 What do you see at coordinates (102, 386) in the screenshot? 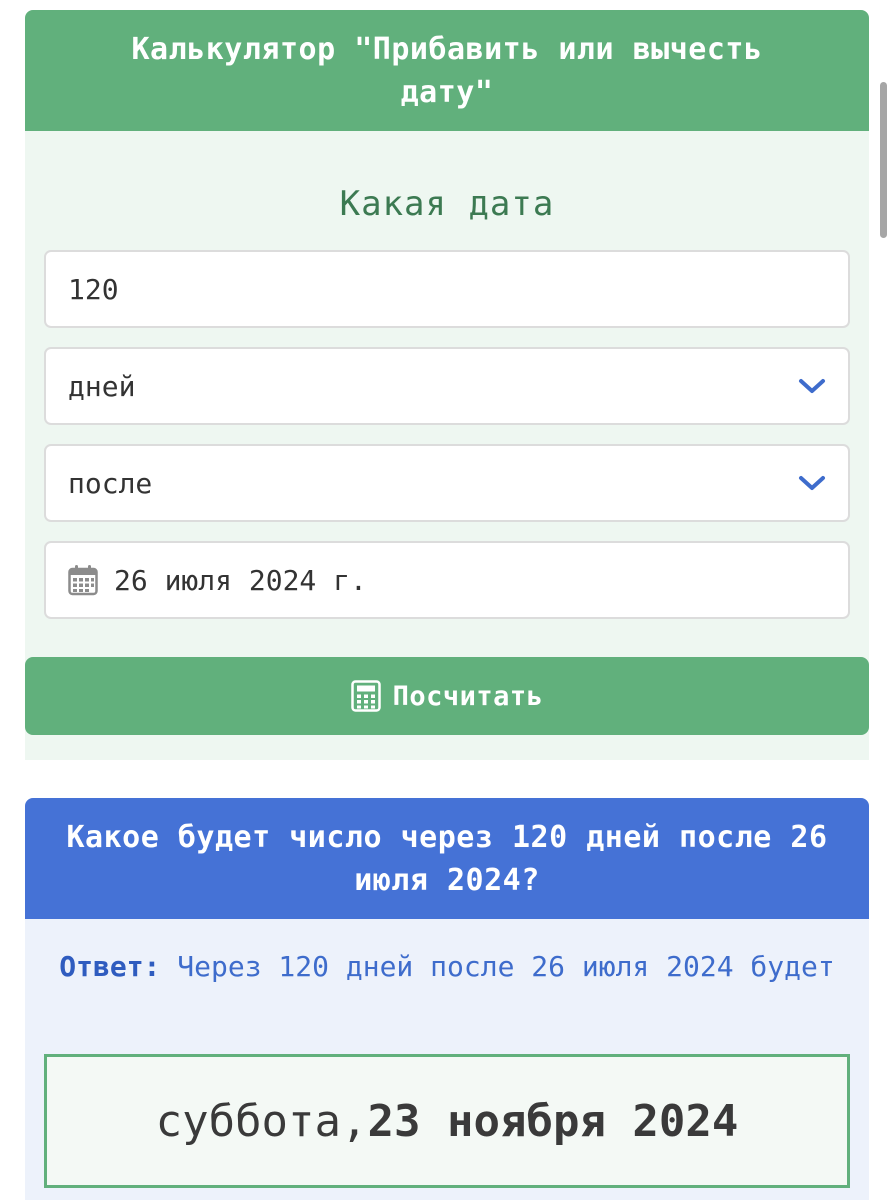
I see `unit-selected-value: дней` at bounding box center [102, 386].